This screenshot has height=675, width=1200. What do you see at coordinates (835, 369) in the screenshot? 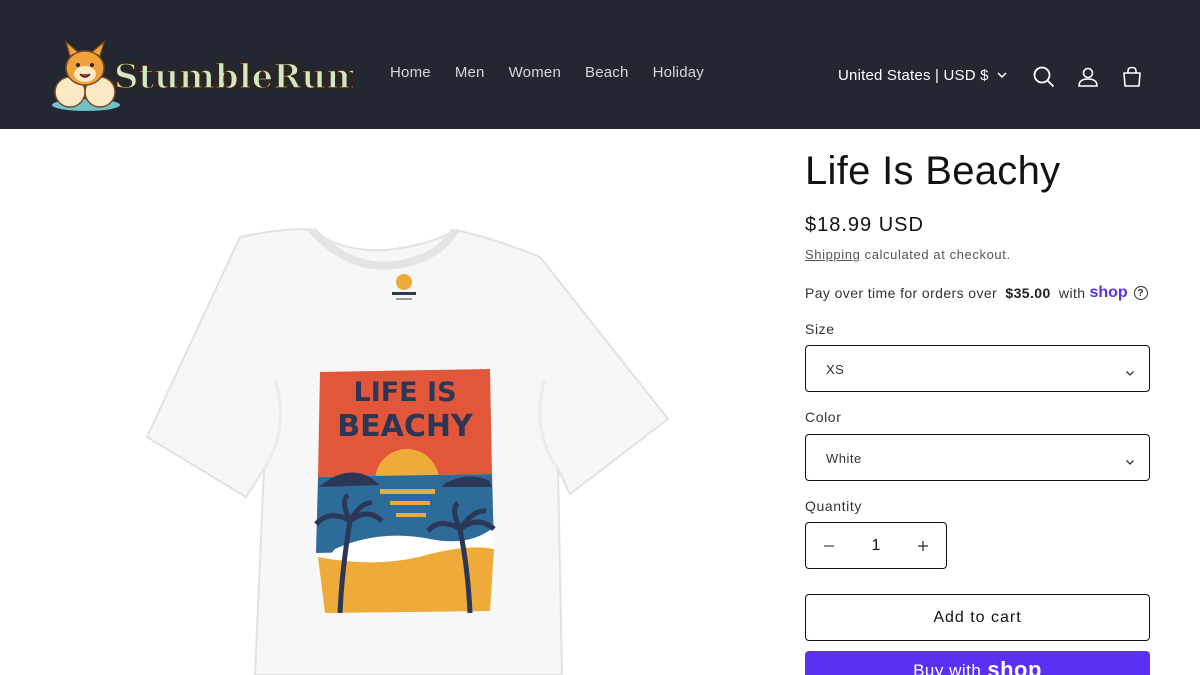
I see `size-value: XS` at bounding box center [835, 369].